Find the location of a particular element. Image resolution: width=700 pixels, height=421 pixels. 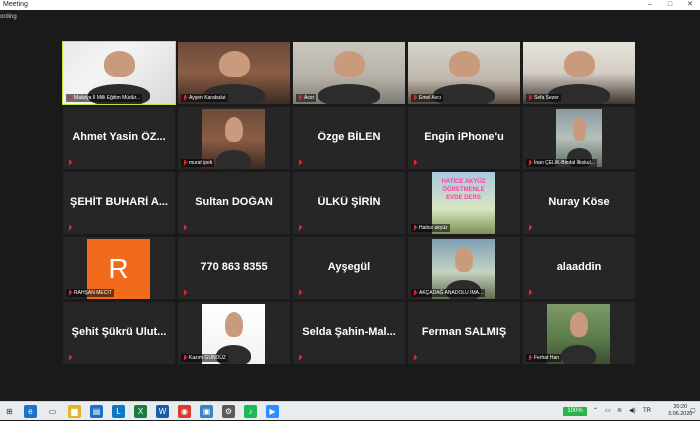

participant-tile: Kazım GÜNDÜZ is located at coordinates (234, 333).